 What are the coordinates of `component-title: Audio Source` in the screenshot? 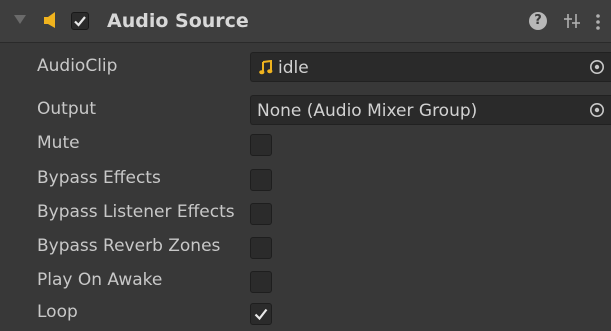 It's located at (178, 21).